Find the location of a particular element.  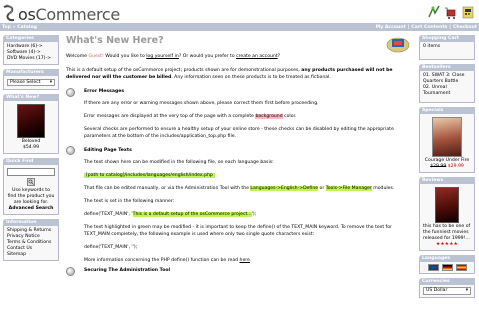

reviews-title: Reviews is located at coordinates (447, 180).